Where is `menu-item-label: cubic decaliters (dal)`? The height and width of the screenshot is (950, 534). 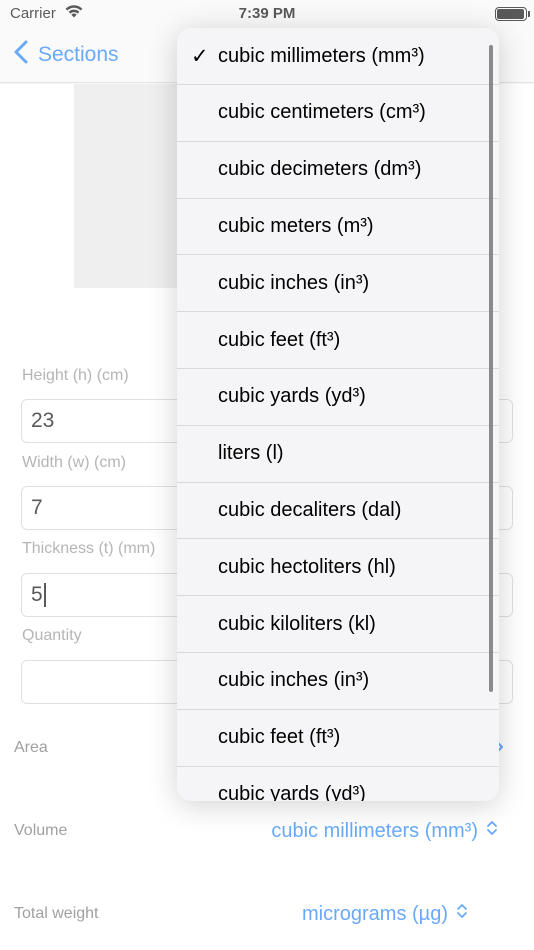
menu-item-label: cubic decaliters (dal) is located at coordinates (310, 509).